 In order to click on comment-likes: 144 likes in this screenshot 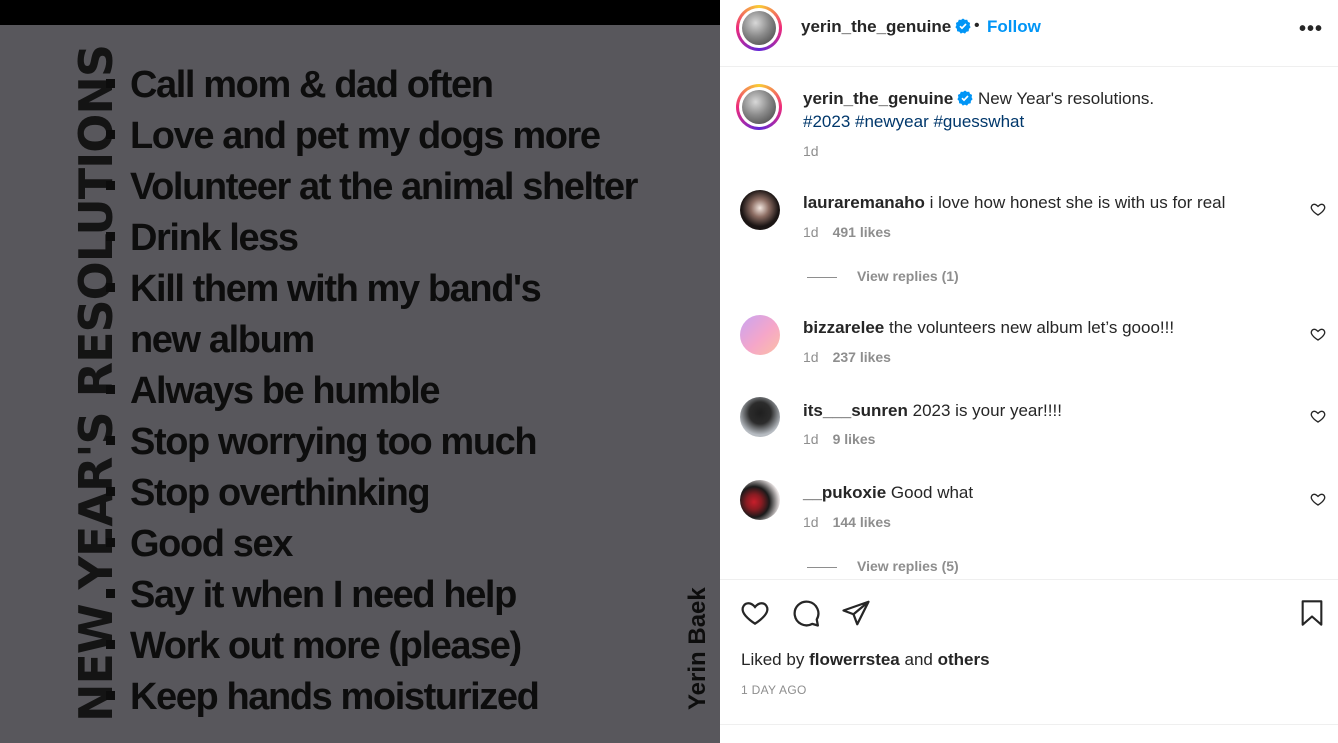, I will do `click(862, 522)`.